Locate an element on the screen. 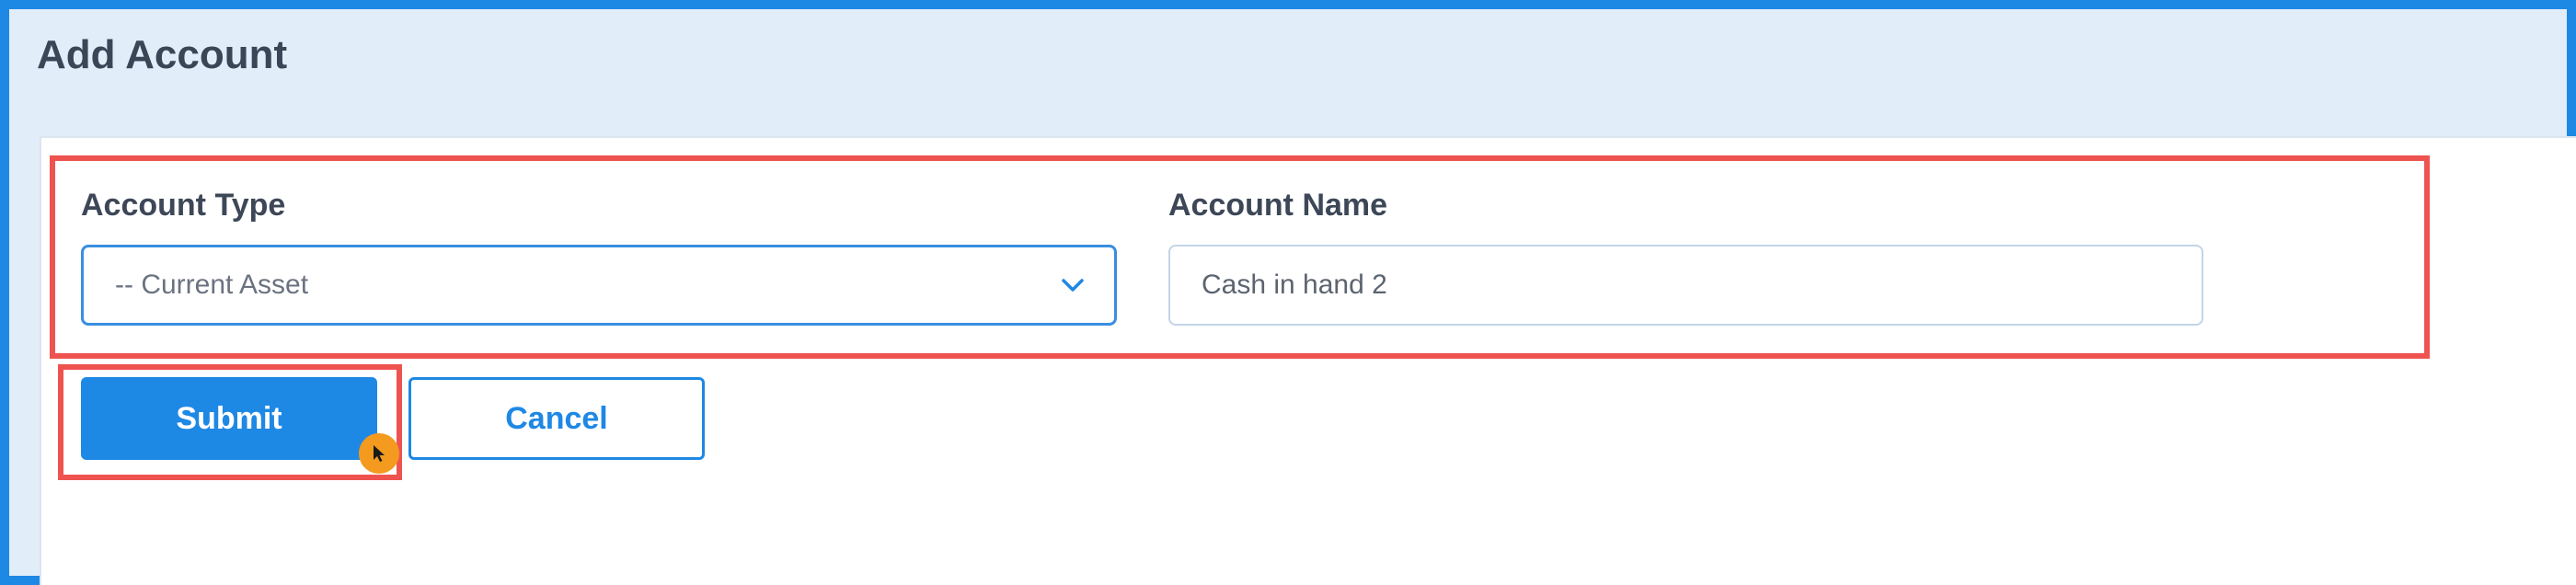 Image resolution: width=2576 pixels, height=585 pixels. account-type-label: Account Type is located at coordinates (183, 205).